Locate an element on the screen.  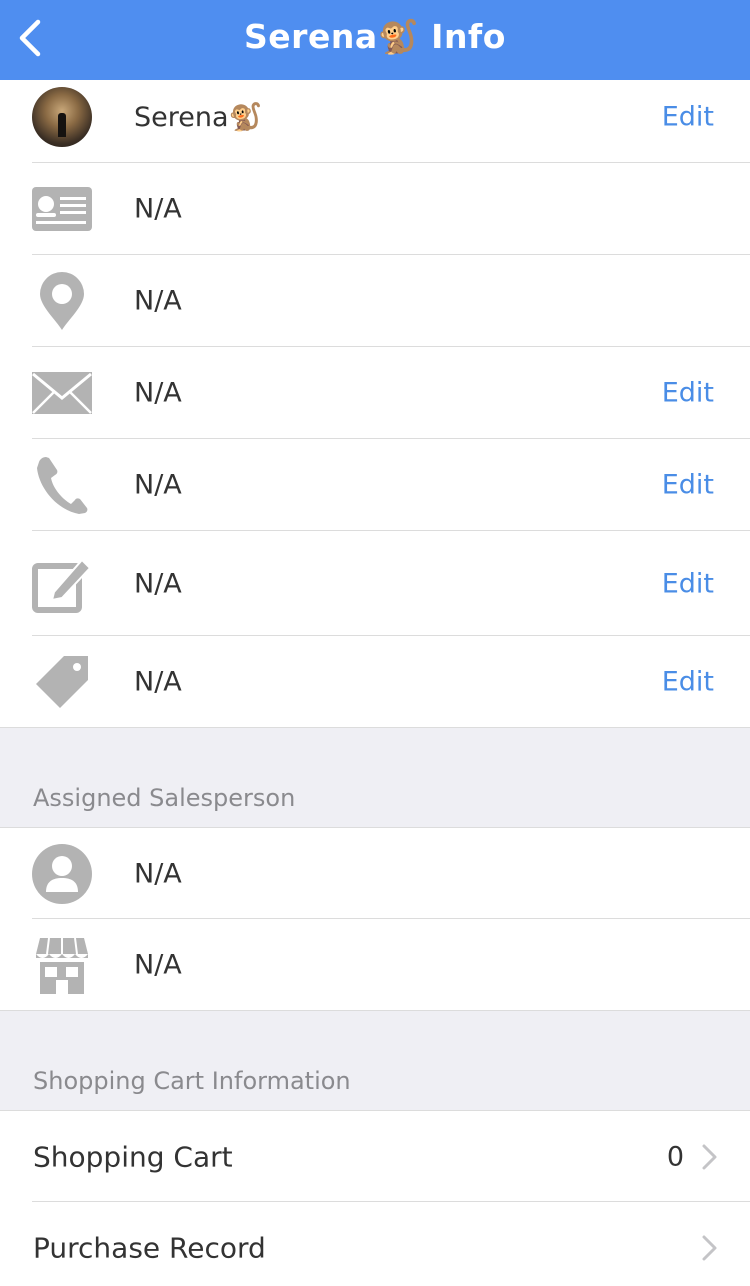
shopping-cart-row: Shopping Cart 0 is located at coordinates (375, 1156).